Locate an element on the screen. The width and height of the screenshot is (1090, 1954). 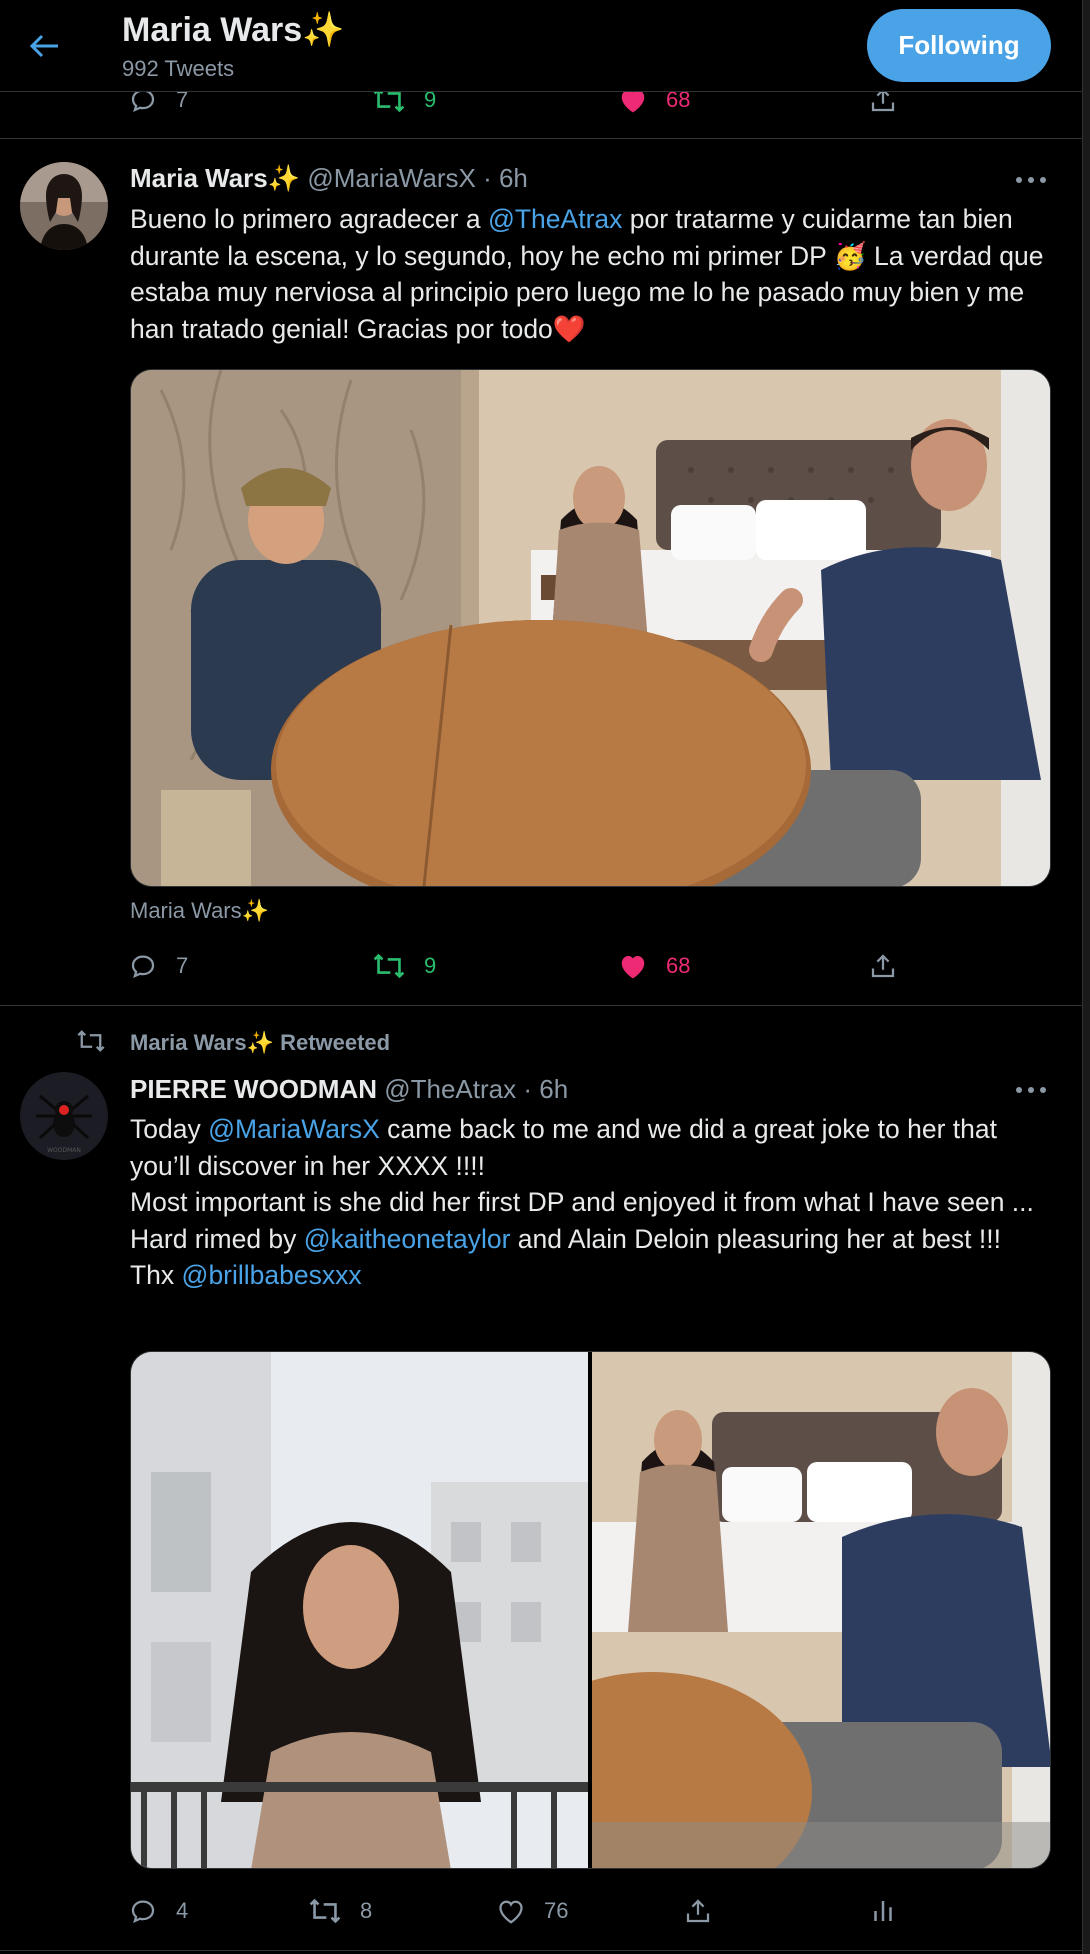
retweet-count: 8 is located at coordinates (366, 1910).